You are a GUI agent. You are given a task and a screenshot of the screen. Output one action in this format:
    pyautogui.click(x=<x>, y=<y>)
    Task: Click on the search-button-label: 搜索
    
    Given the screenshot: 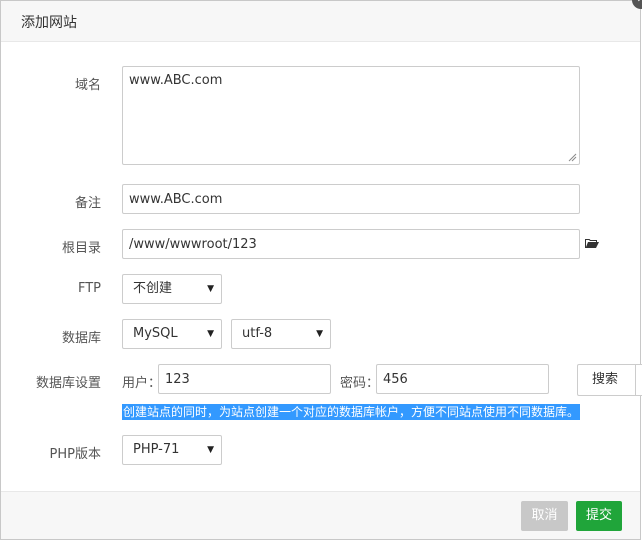 What is the action you would take?
    pyautogui.click(x=605, y=379)
    